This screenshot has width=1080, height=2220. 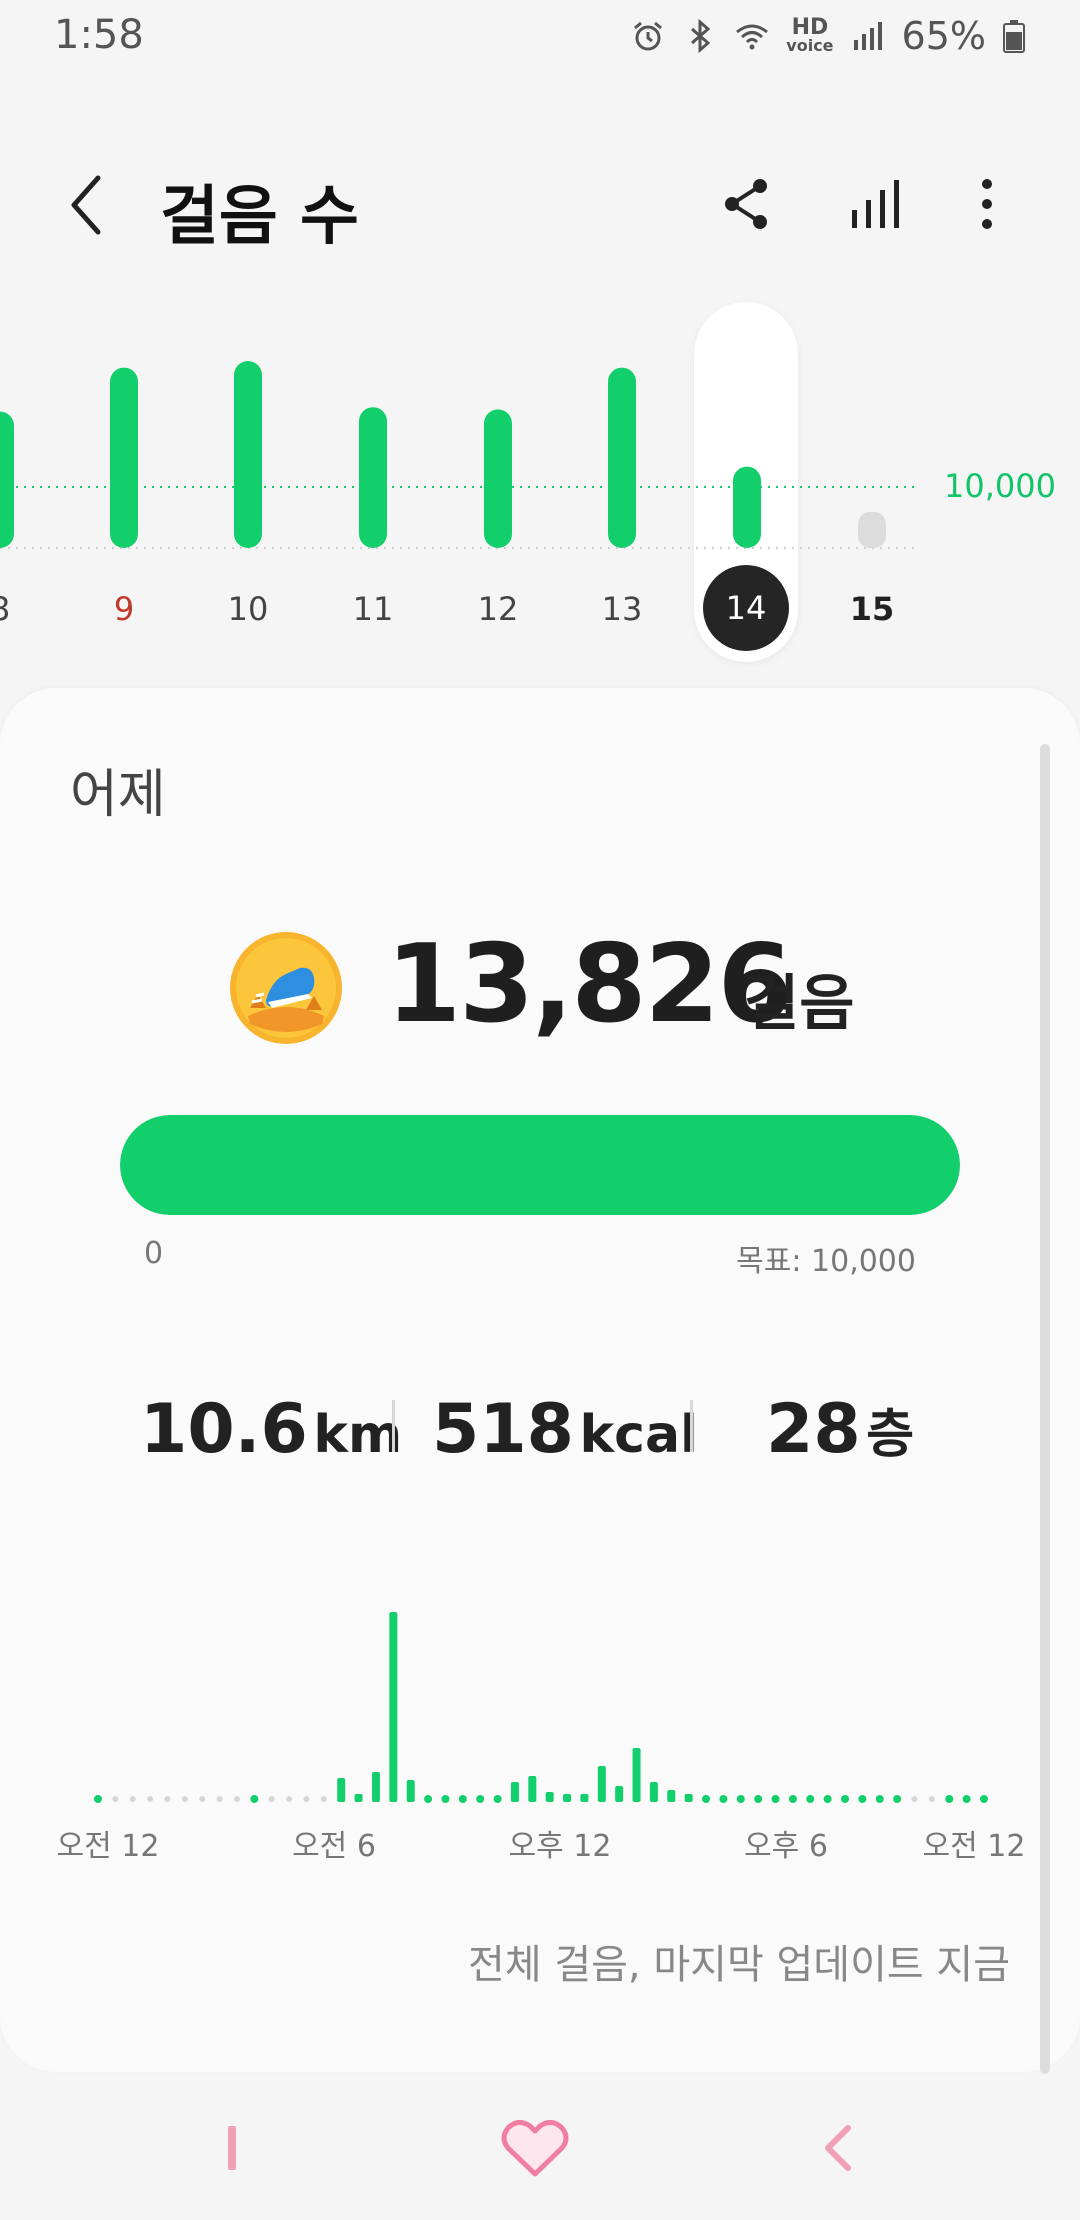 What do you see at coordinates (746, 608) in the screenshot?
I see `selected-day: 14` at bounding box center [746, 608].